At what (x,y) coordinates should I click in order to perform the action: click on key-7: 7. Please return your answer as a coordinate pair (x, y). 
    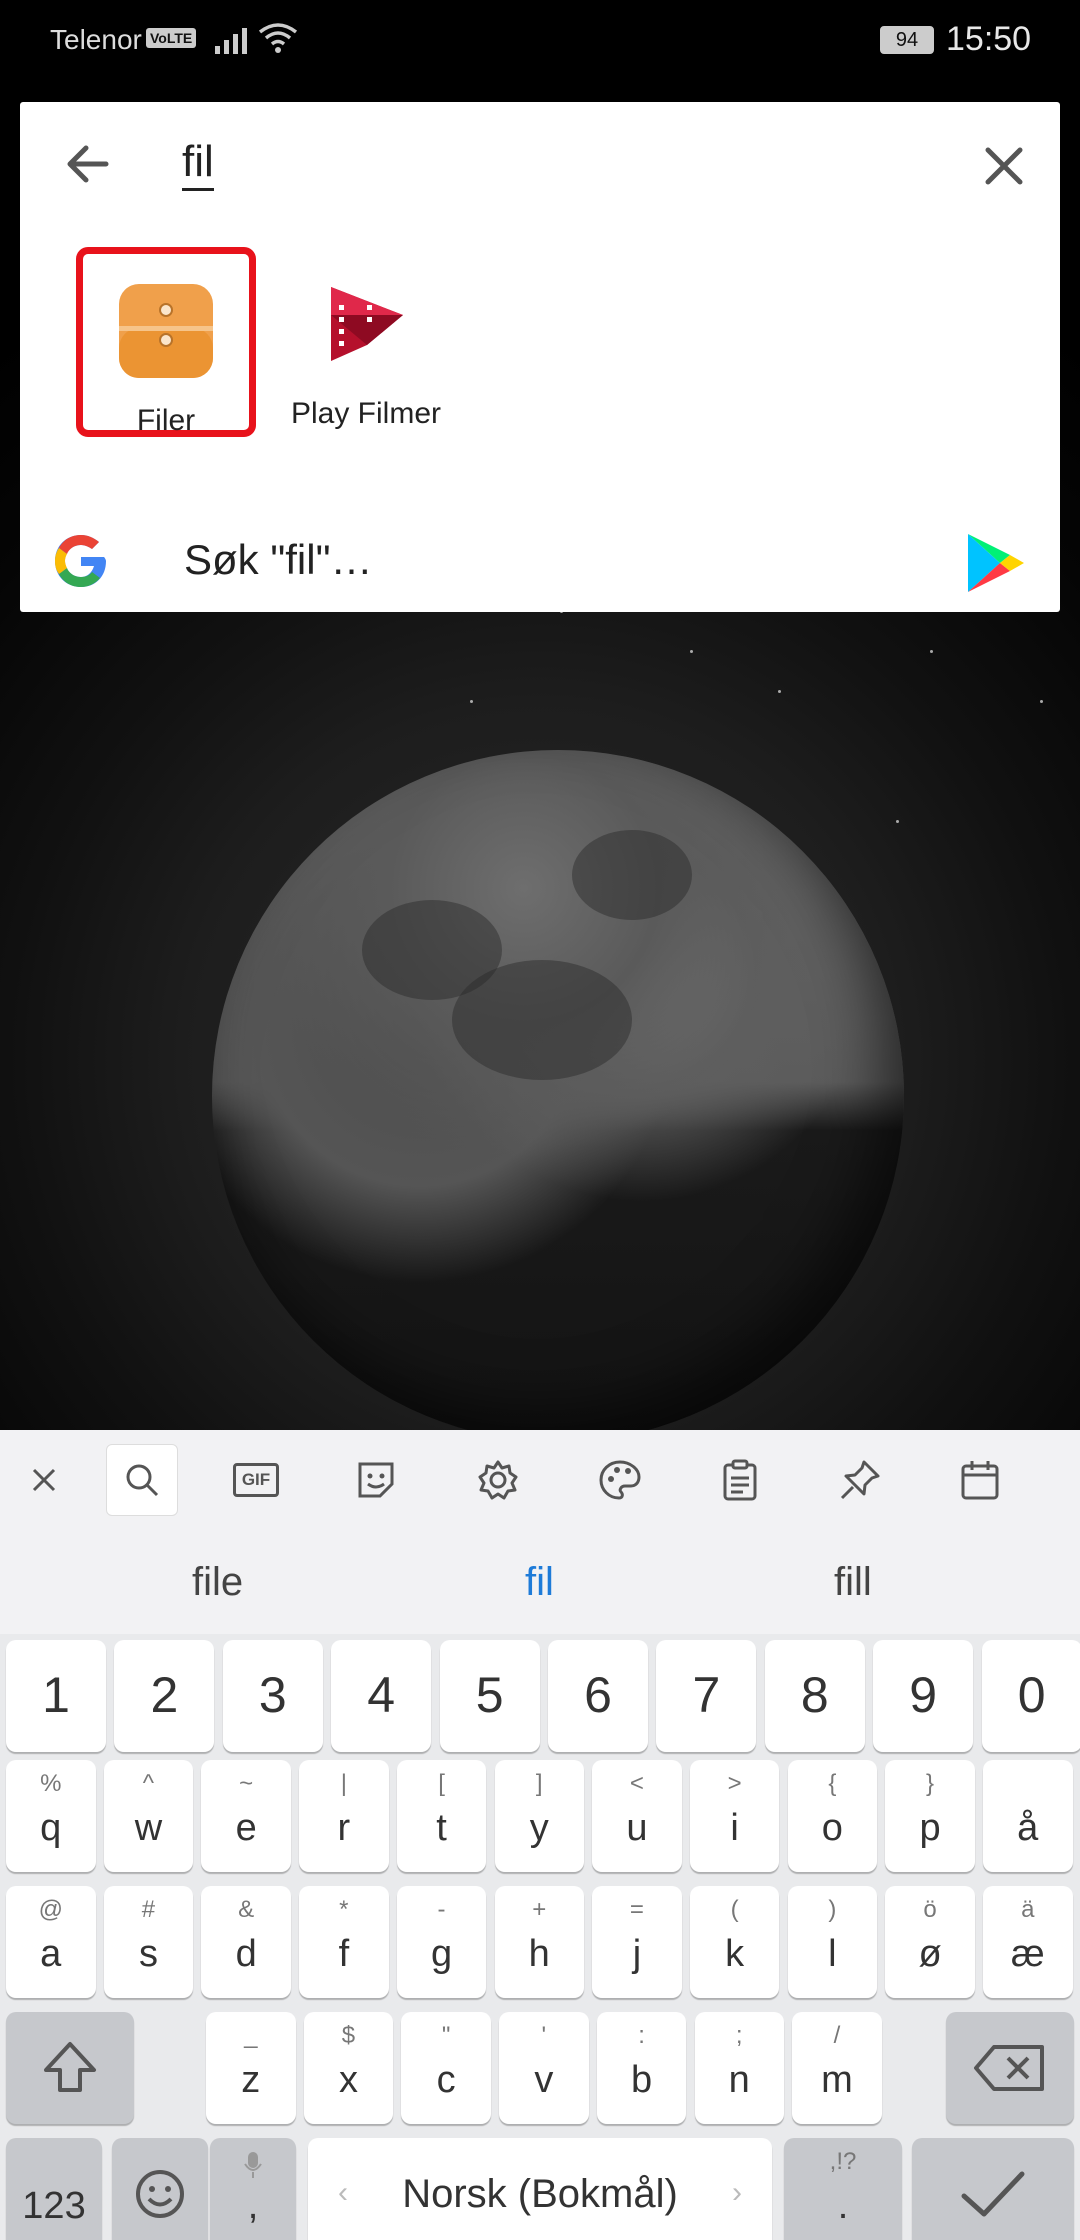
    Looking at the image, I should click on (706, 1696).